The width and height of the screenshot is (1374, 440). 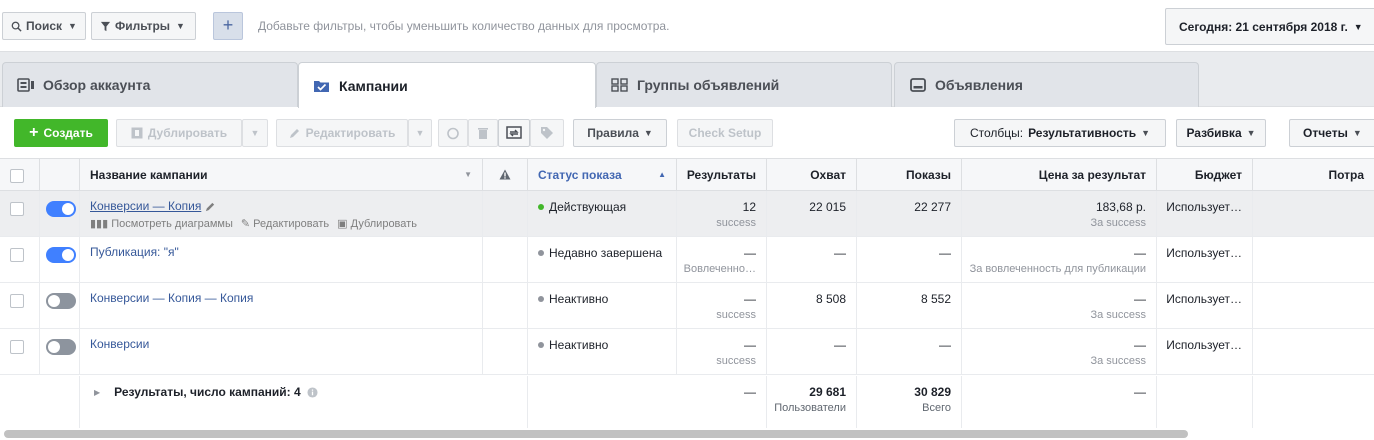 I want to click on campaign-name-link: Конверсии — Копия — Копия, so click(x=281, y=298).